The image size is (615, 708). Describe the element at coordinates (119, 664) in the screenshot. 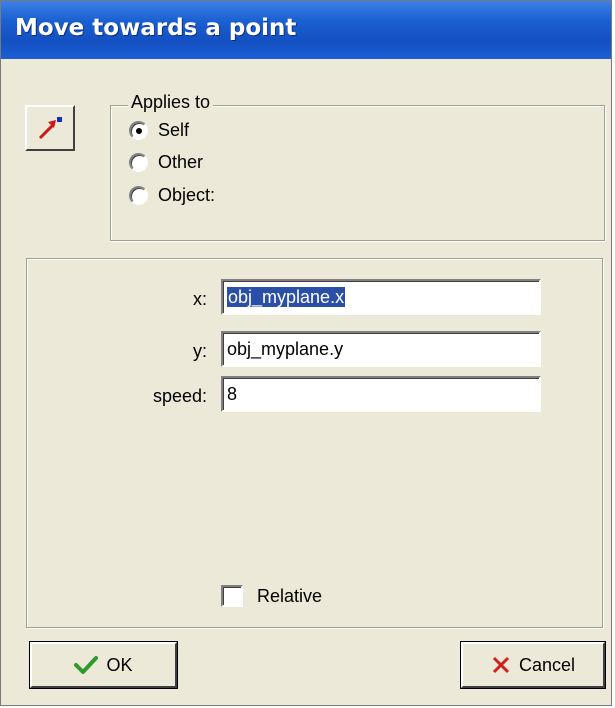

I see `ok-label: OK` at that location.